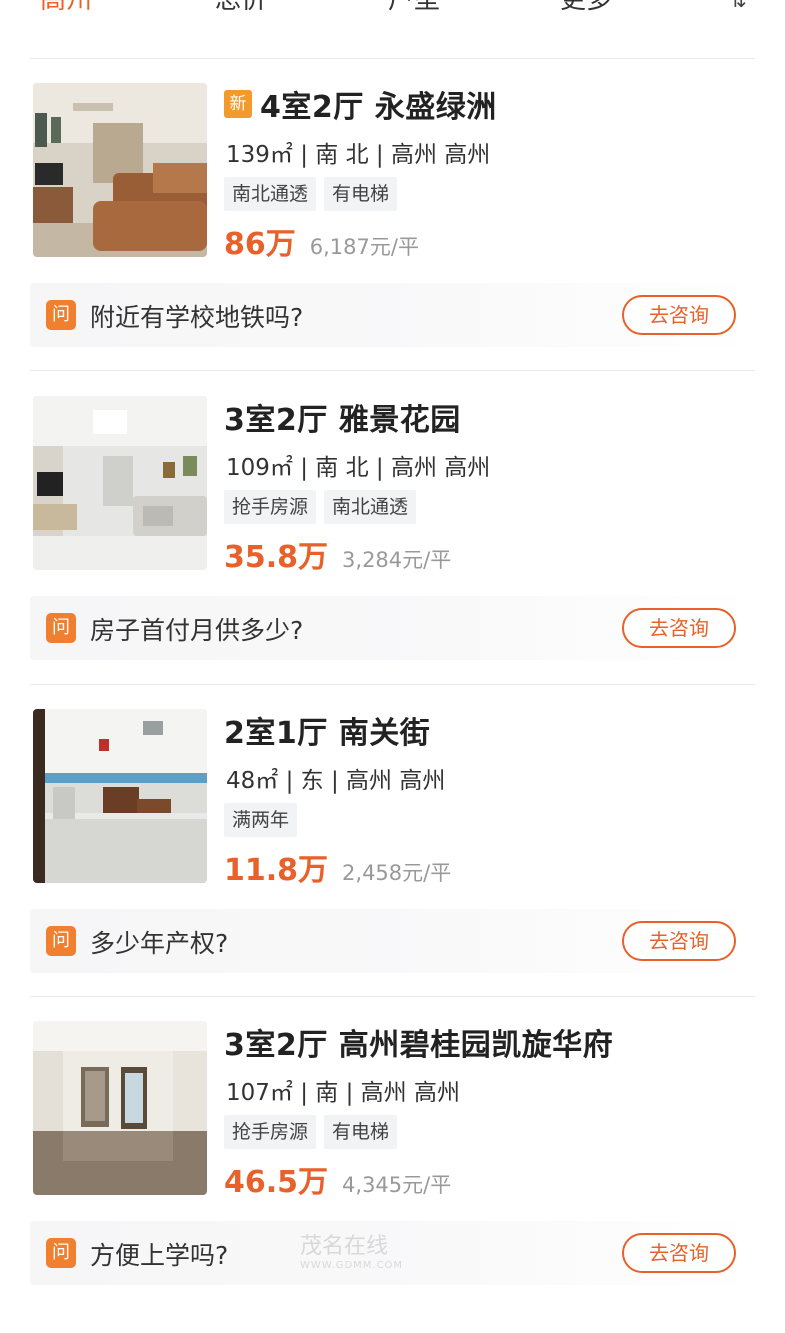 The image size is (785, 1333). I want to click on unit-price: 3,284元/平, so click(397, 560).